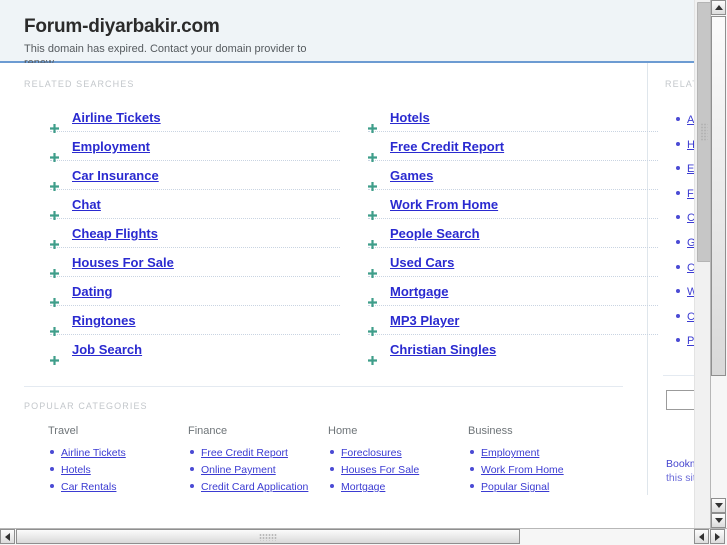  I want to click on list-item: Chat, so click(195, 205).